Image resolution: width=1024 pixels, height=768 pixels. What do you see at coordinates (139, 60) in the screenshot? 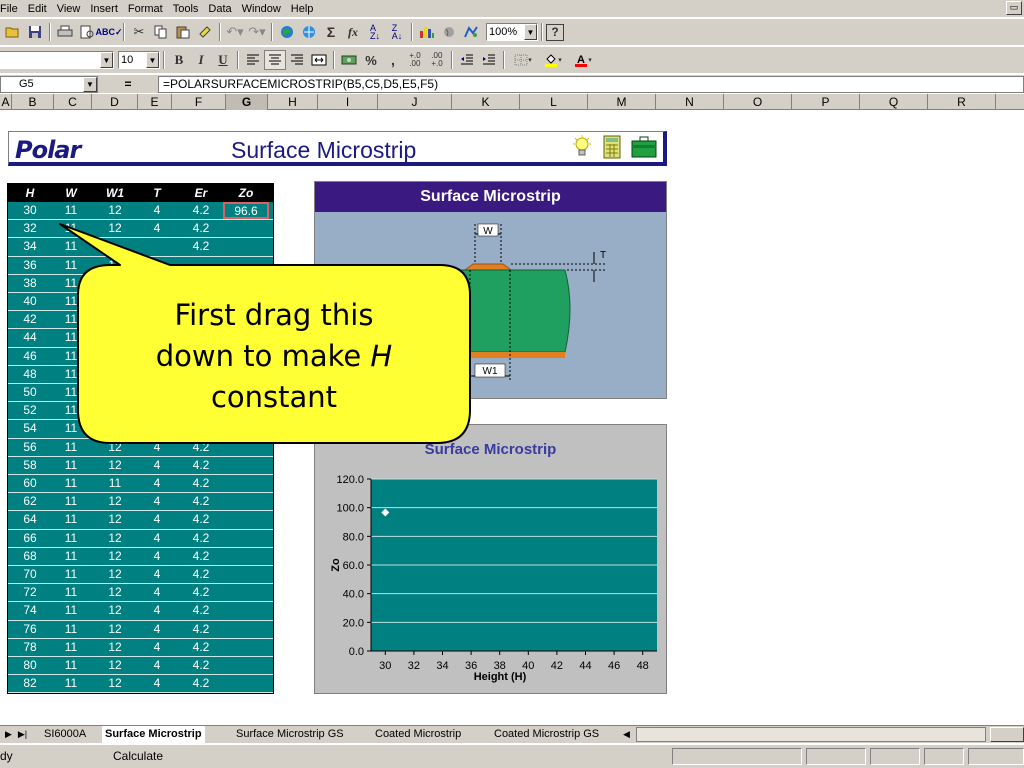
I see `font-size-select: 10 ▼` at bounding box center [139, 60].